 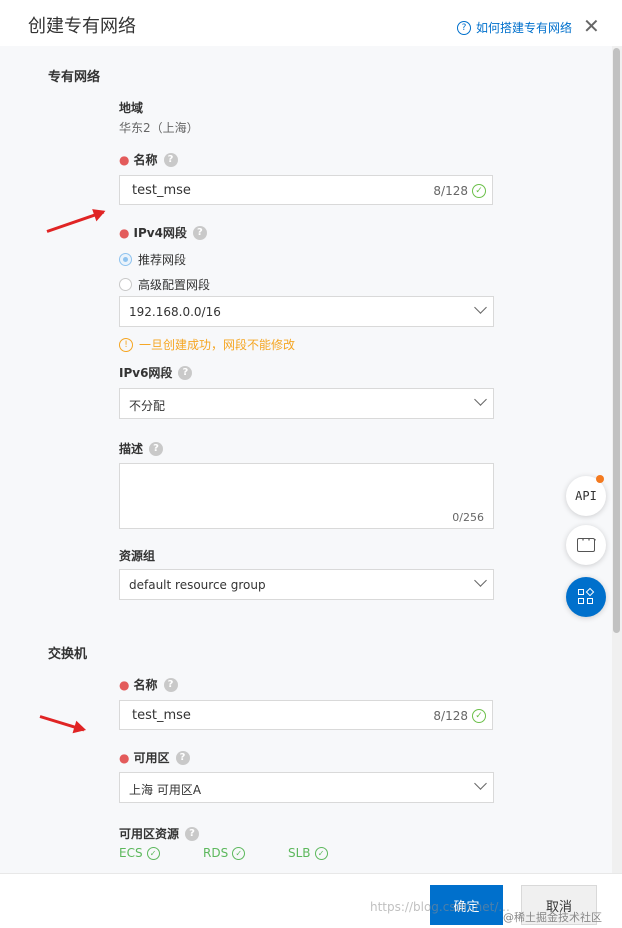 What do you see at coordinates (161, 190) in the screenshot?
I see `vpc-name-value: test_mse` at bounding box center [161, 190].